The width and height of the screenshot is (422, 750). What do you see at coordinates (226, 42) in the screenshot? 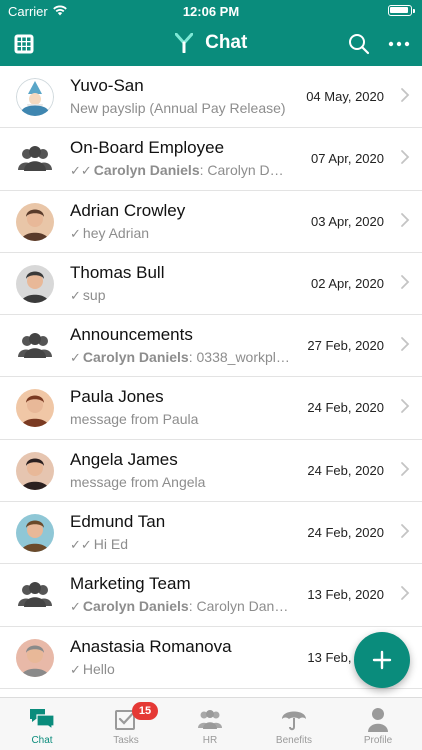
I see `page-title: Chat` at bounding box center [226, 42].